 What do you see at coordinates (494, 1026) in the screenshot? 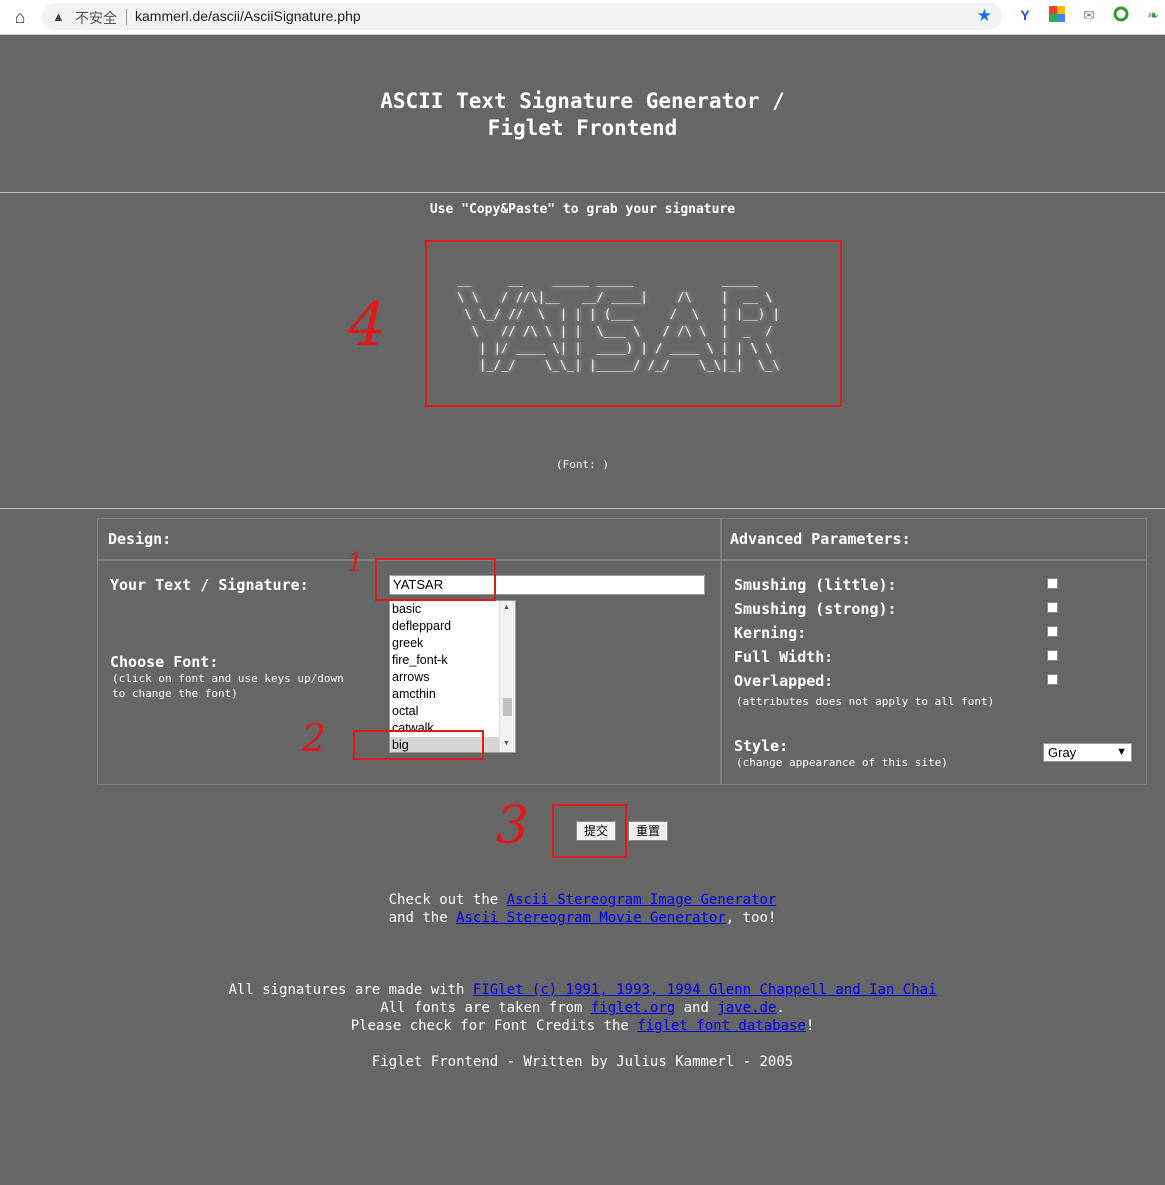
I see `footer-please-check: Please check for Font Credits the` at bounding box center [494, 1026].